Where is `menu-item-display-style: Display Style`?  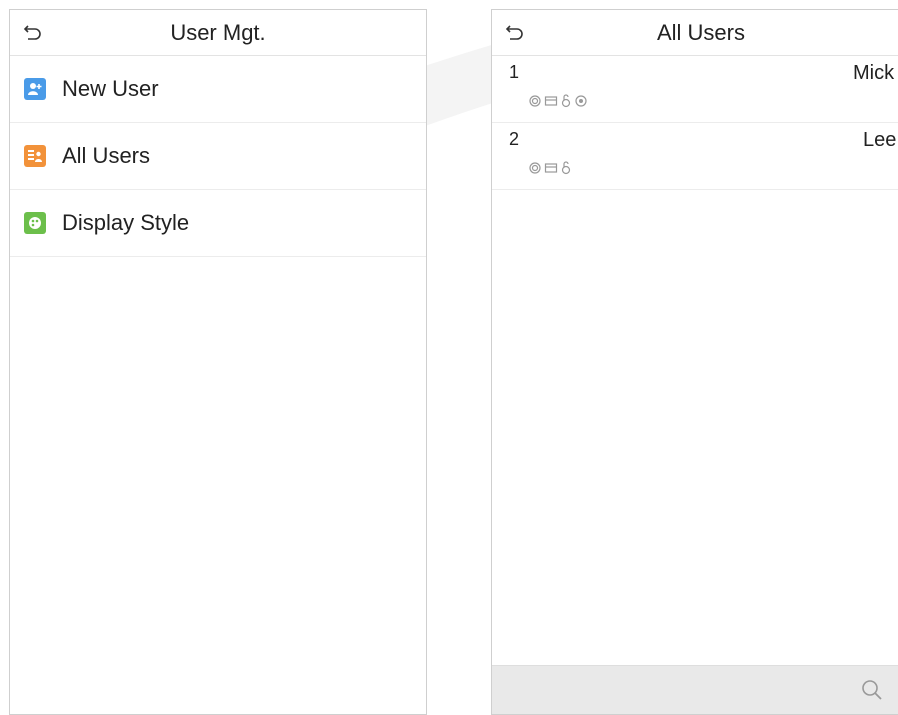
menu-item-display-style: Display Style is located at coordinates (218, 223).